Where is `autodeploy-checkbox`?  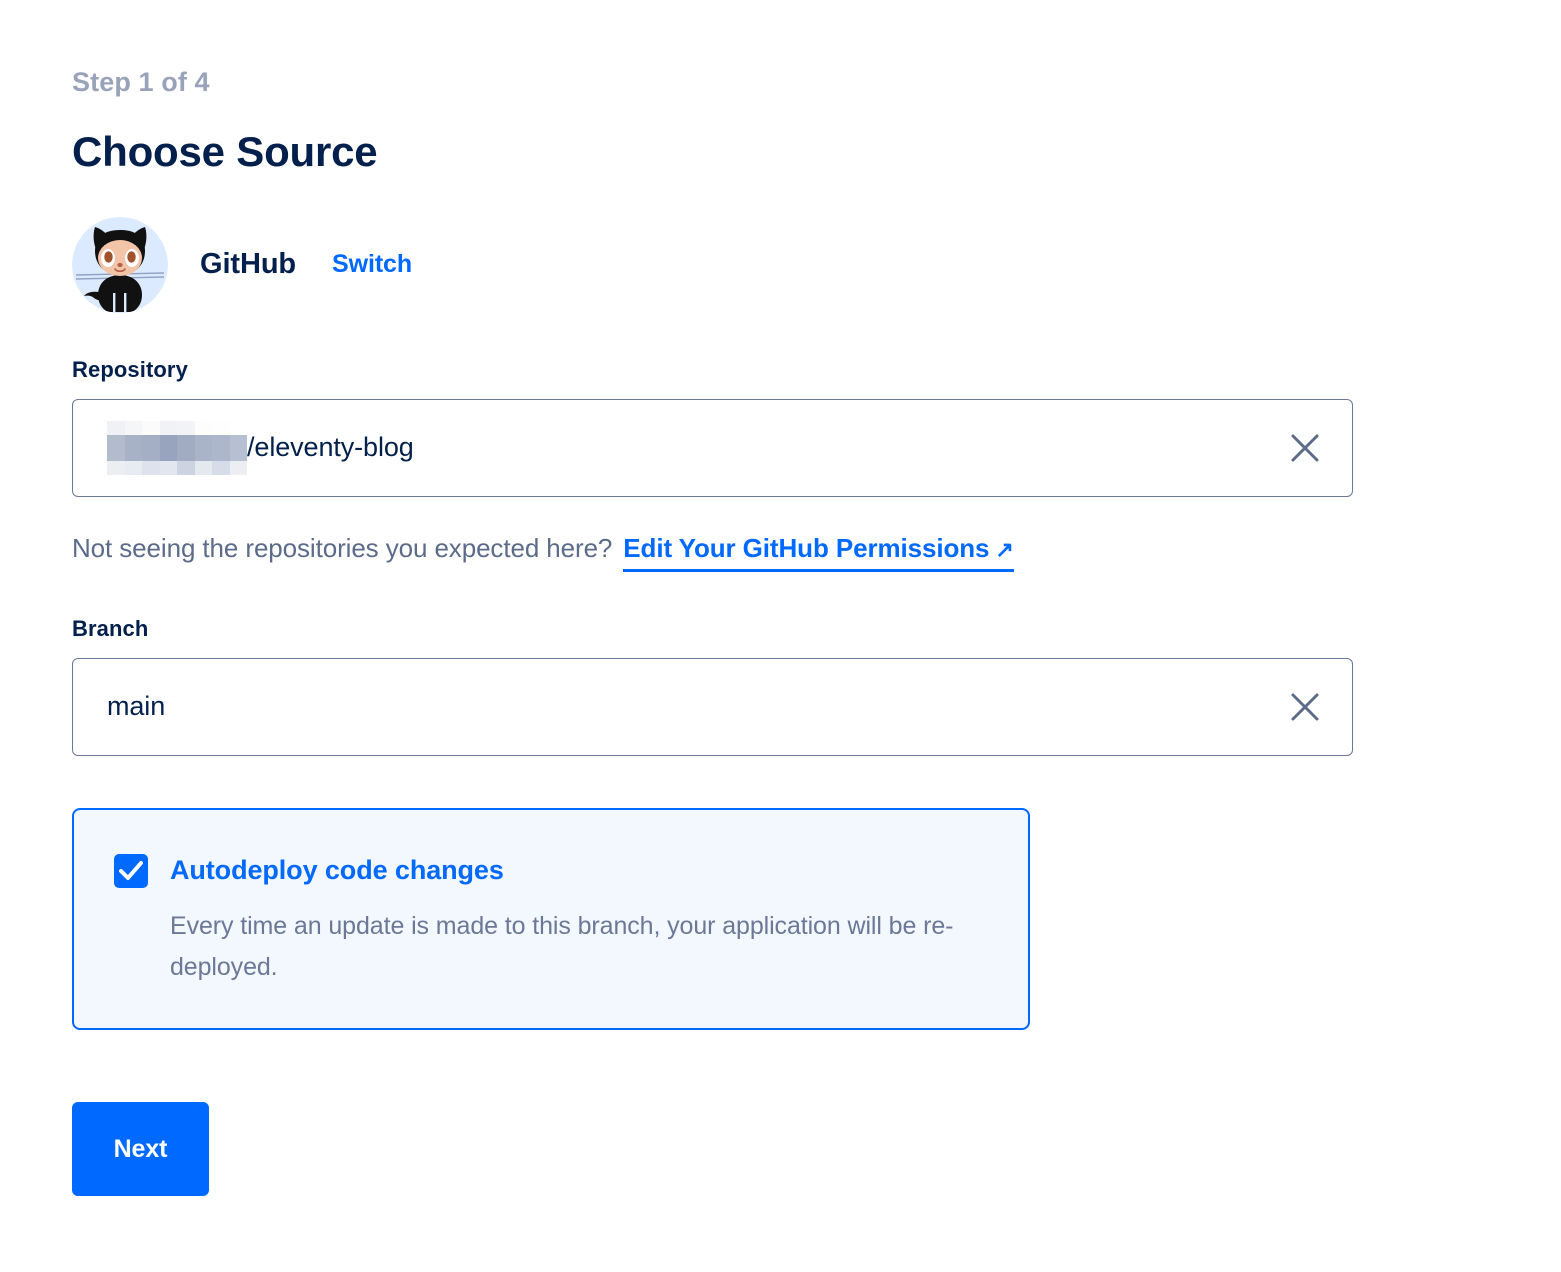 autodeploy-checkbox is located at coordinates (131, 870).